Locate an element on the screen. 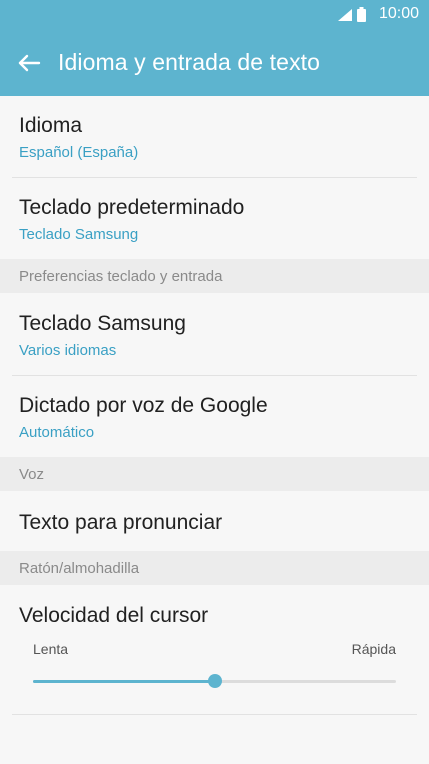 The image size is (429, 764). page-title: Idioma y entrada de texto is located at coordinates (189, 62).